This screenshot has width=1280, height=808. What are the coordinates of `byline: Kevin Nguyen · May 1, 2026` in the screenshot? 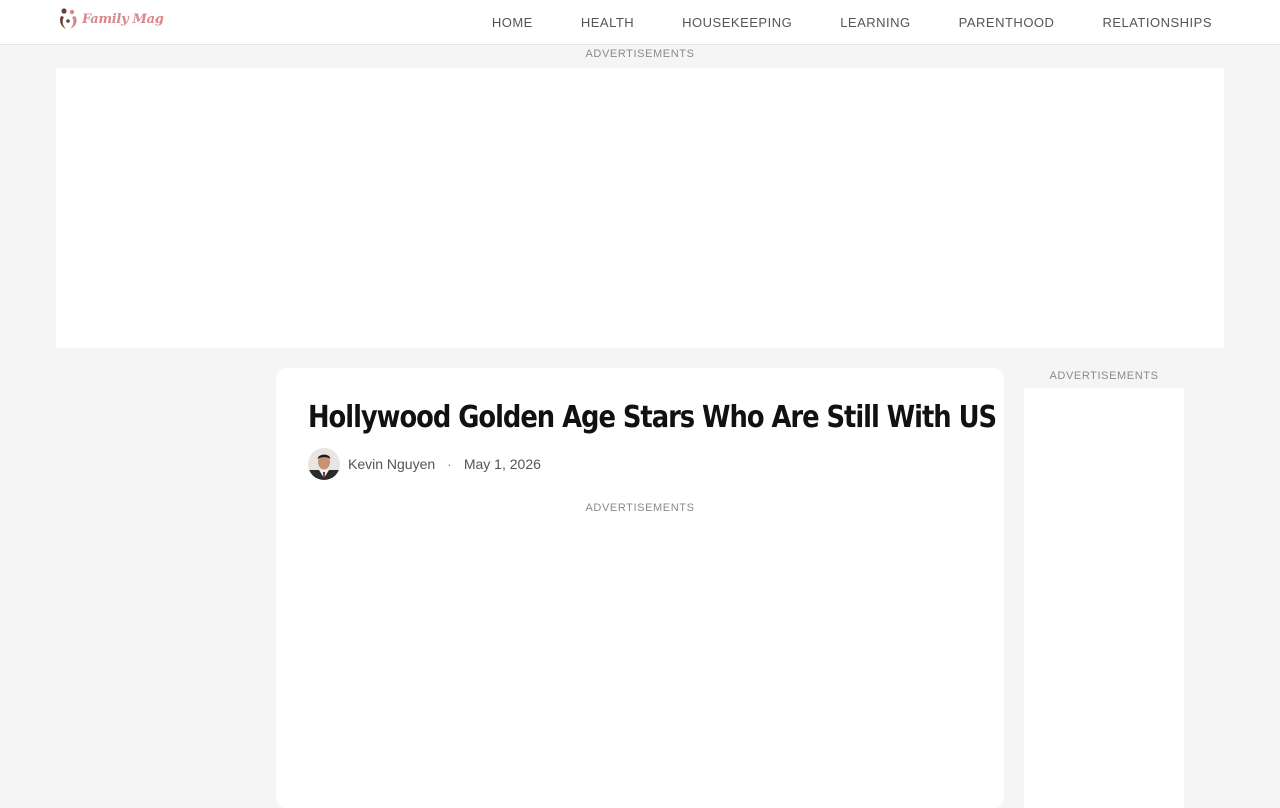 It's located at (424, 464).